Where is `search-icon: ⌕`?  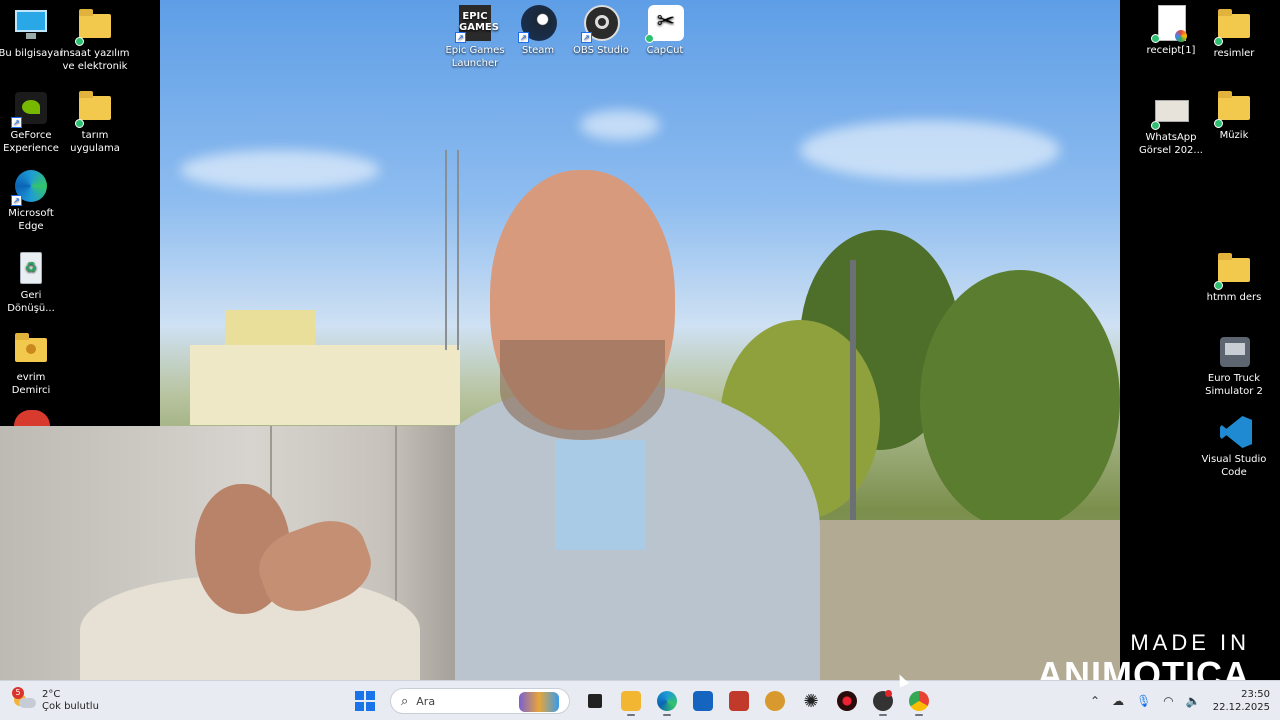 search-icon: ⌕ is located at coordinates (405, 701).